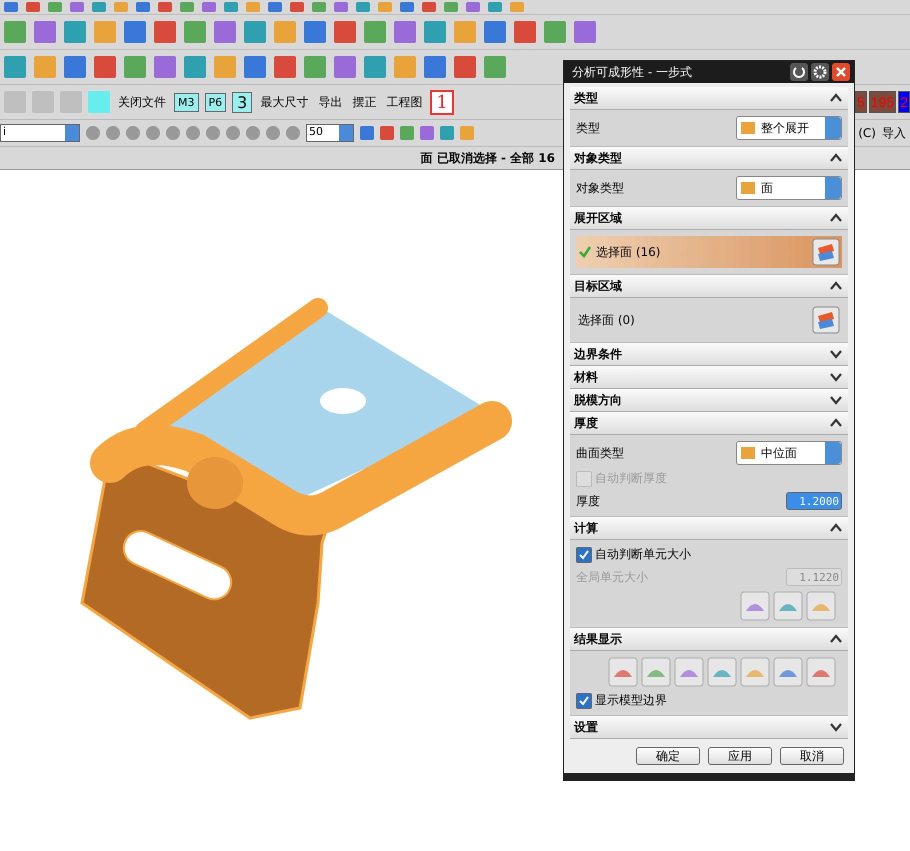 The width and height of the screenshot is (910, 851). I want to click on section-header: 厚度, so click(709, 423).